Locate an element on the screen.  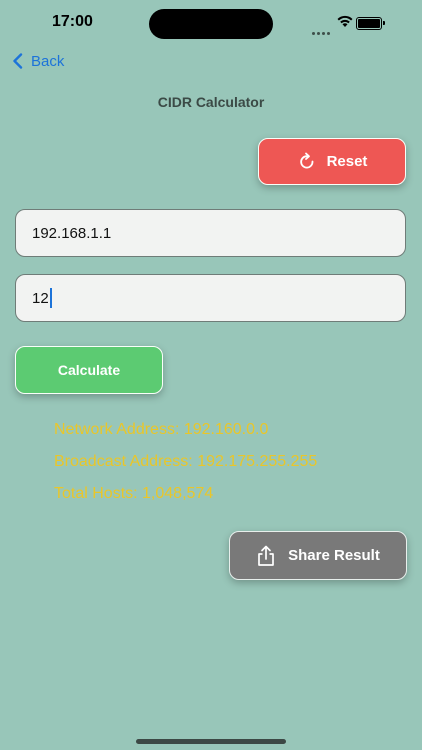
signal-dots-icon is located at coordinates (322, 31).